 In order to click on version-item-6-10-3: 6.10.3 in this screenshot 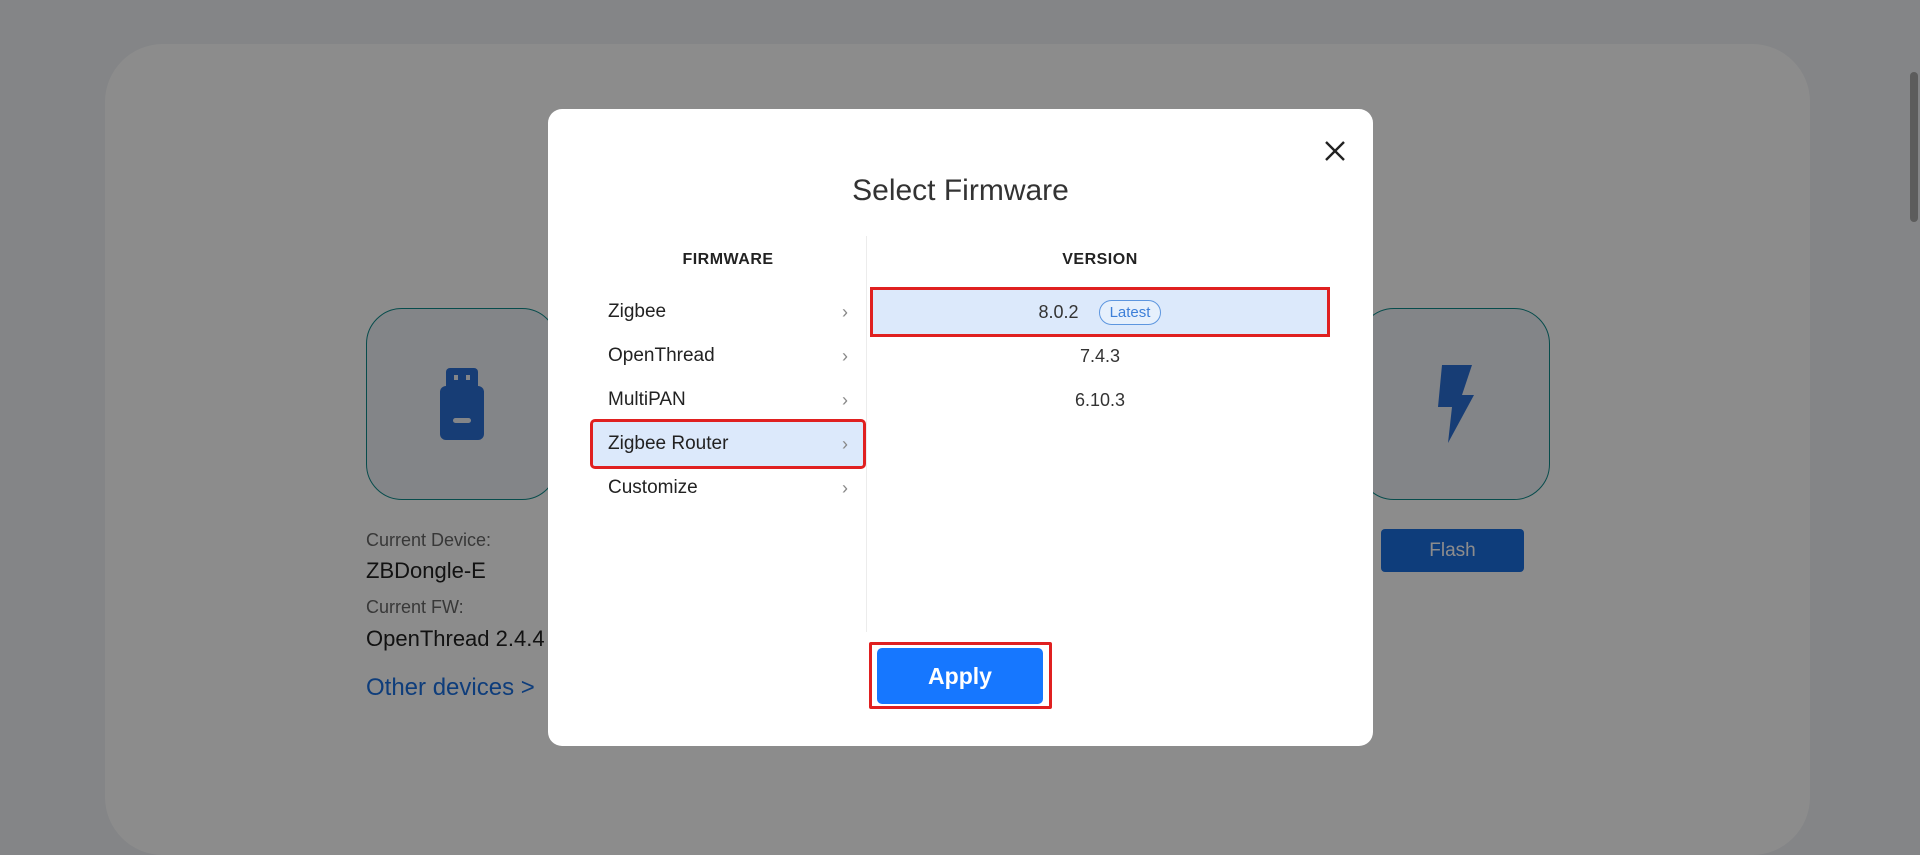, I will do `click(1100, 400)`.